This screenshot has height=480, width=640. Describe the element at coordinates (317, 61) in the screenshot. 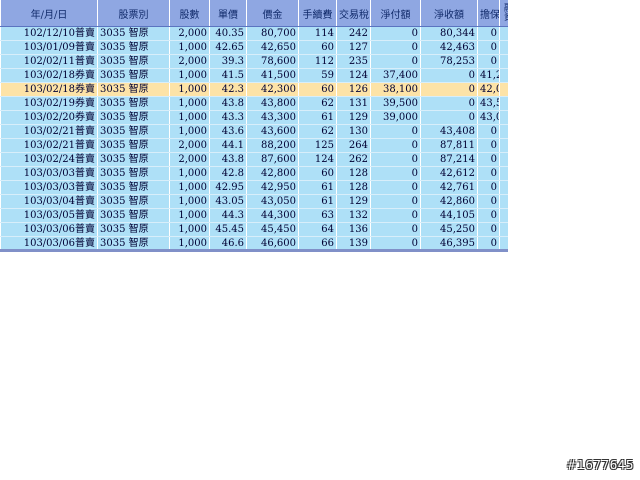

I see `cell-fee: 112` at that location.